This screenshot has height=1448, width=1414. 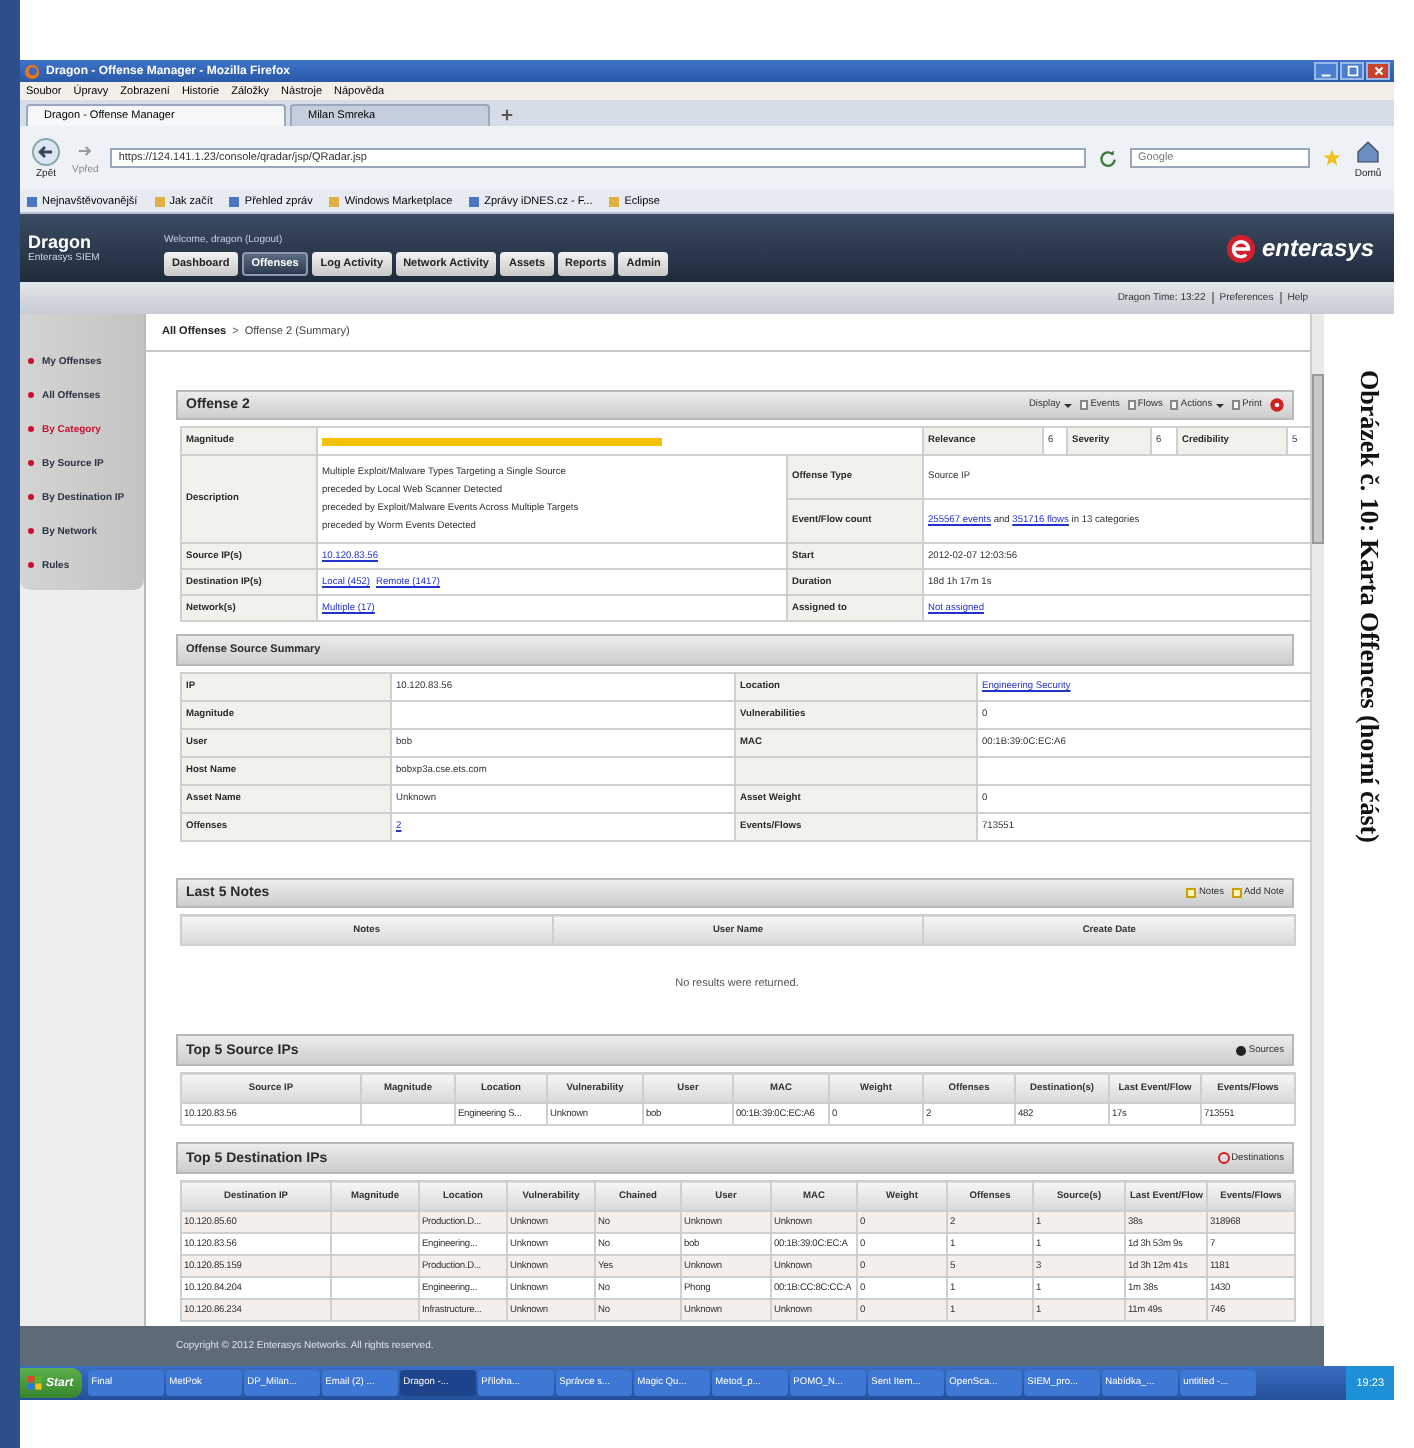 I want to click on close-button, so click(x=1378, y=71).